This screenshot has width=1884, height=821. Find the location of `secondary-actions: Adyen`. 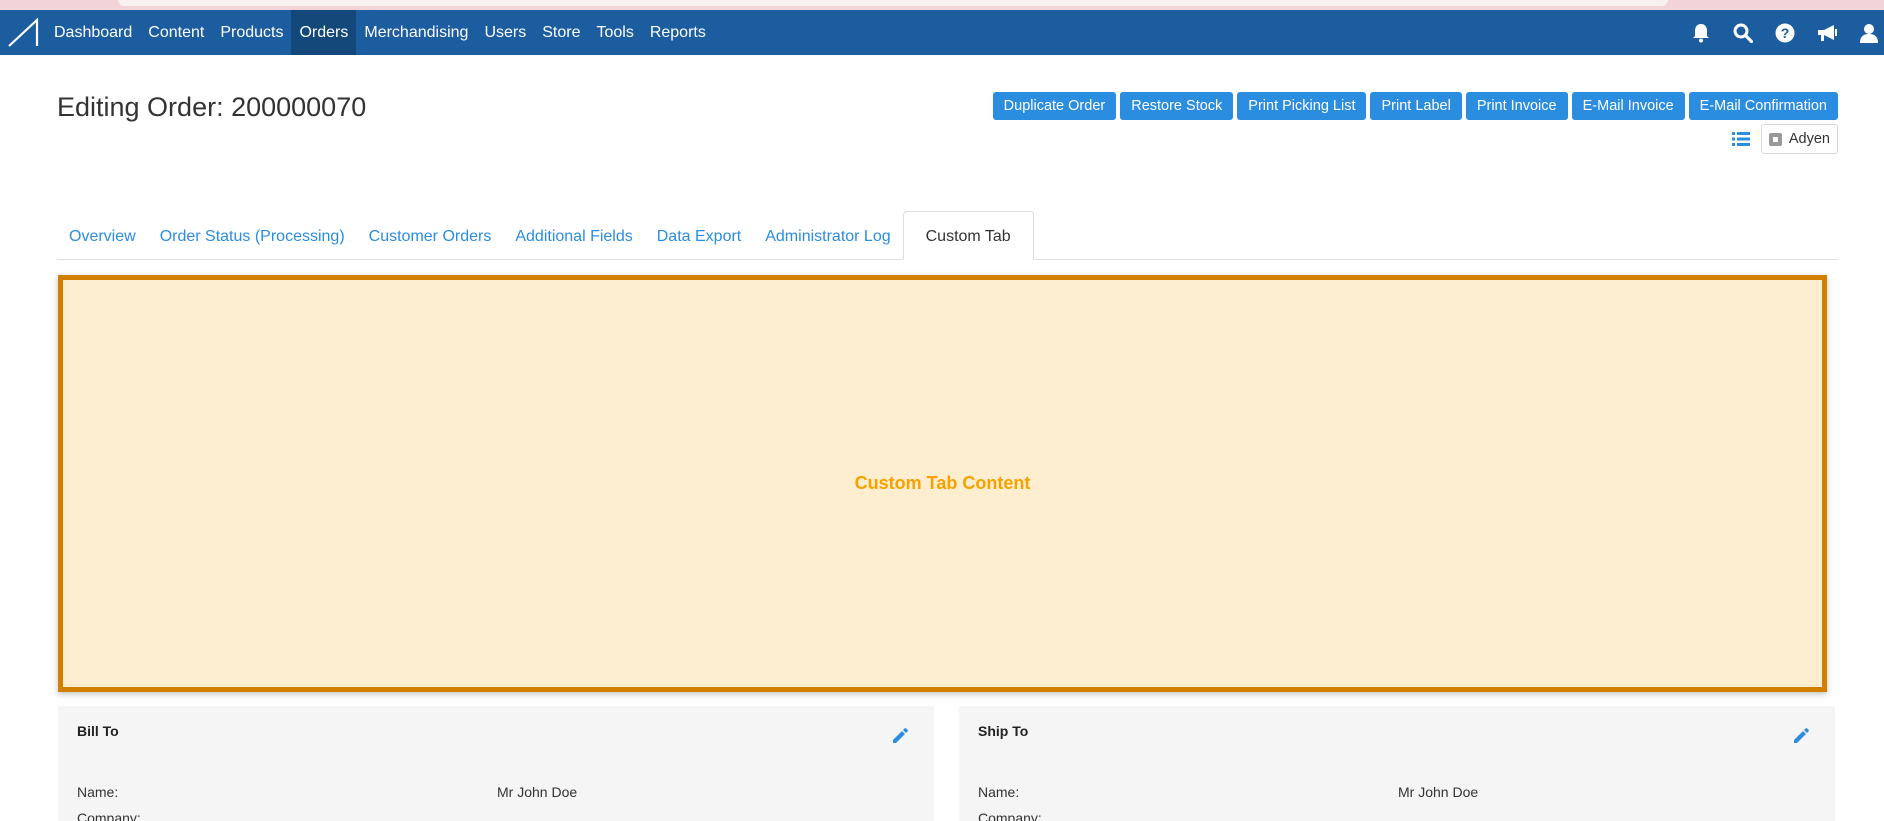

secondary-actions: Adyen is located at coordinates (1784, 139).